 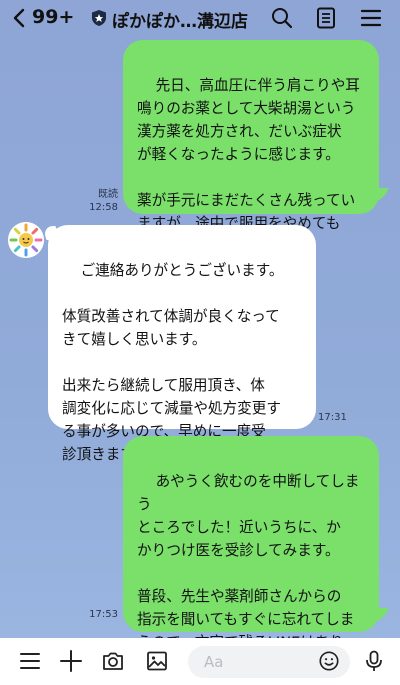 What do you see at coordinates (53, 17) in the screenshot?
I see `unread-count: 99+` at bounding box center [53, 17].